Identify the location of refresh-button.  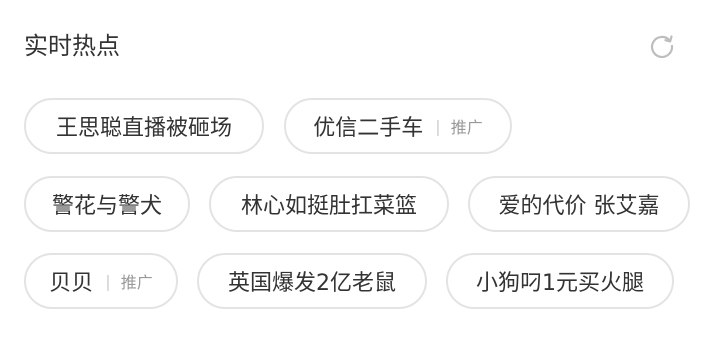
(662, 46).